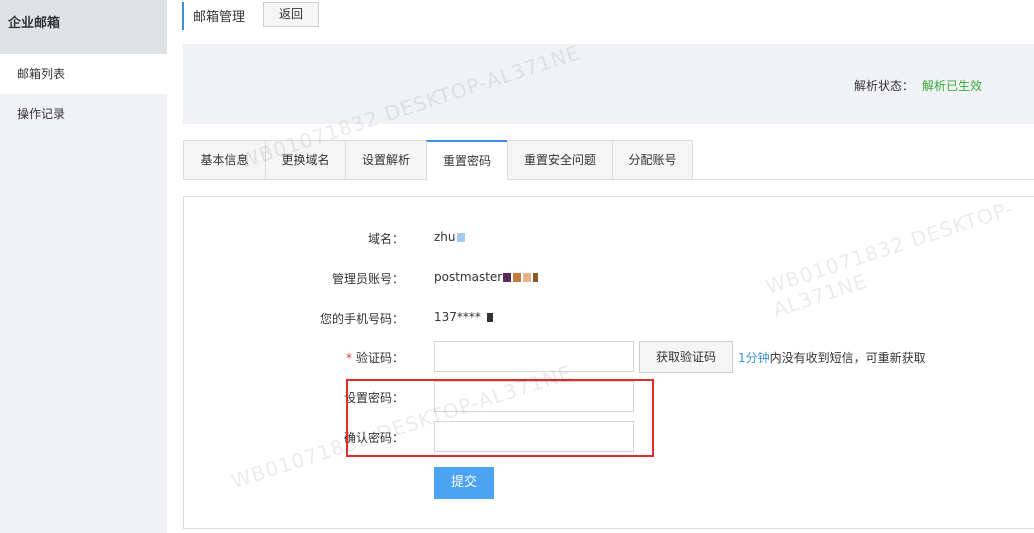  I want to click on domain-value: zhu, so click(450, 237).